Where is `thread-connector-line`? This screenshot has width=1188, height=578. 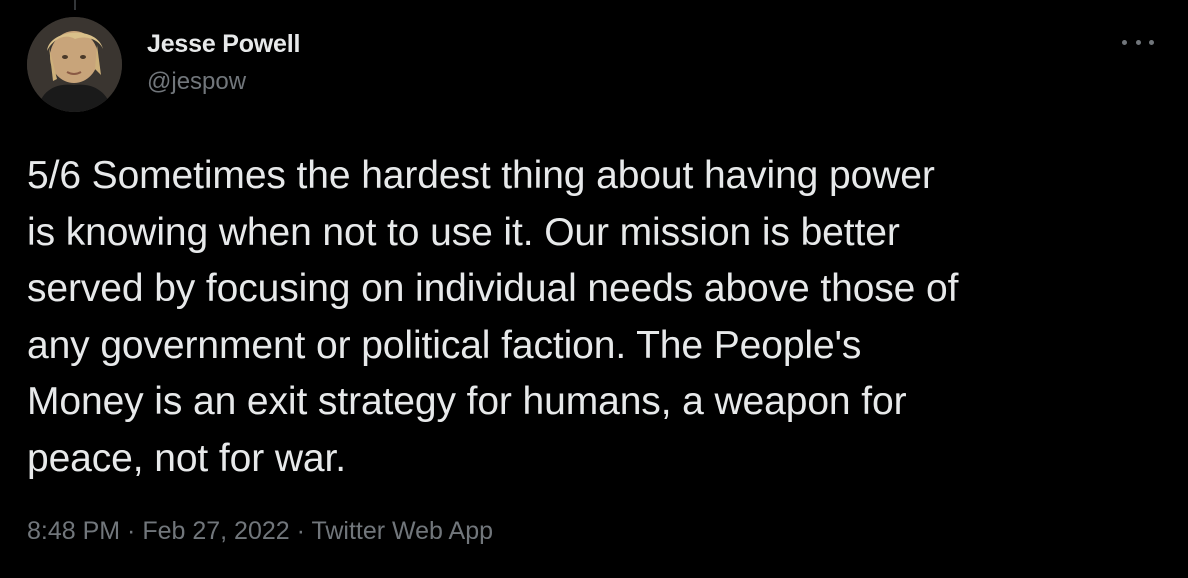
thread-connector-line is located at coordinates (75, 5).